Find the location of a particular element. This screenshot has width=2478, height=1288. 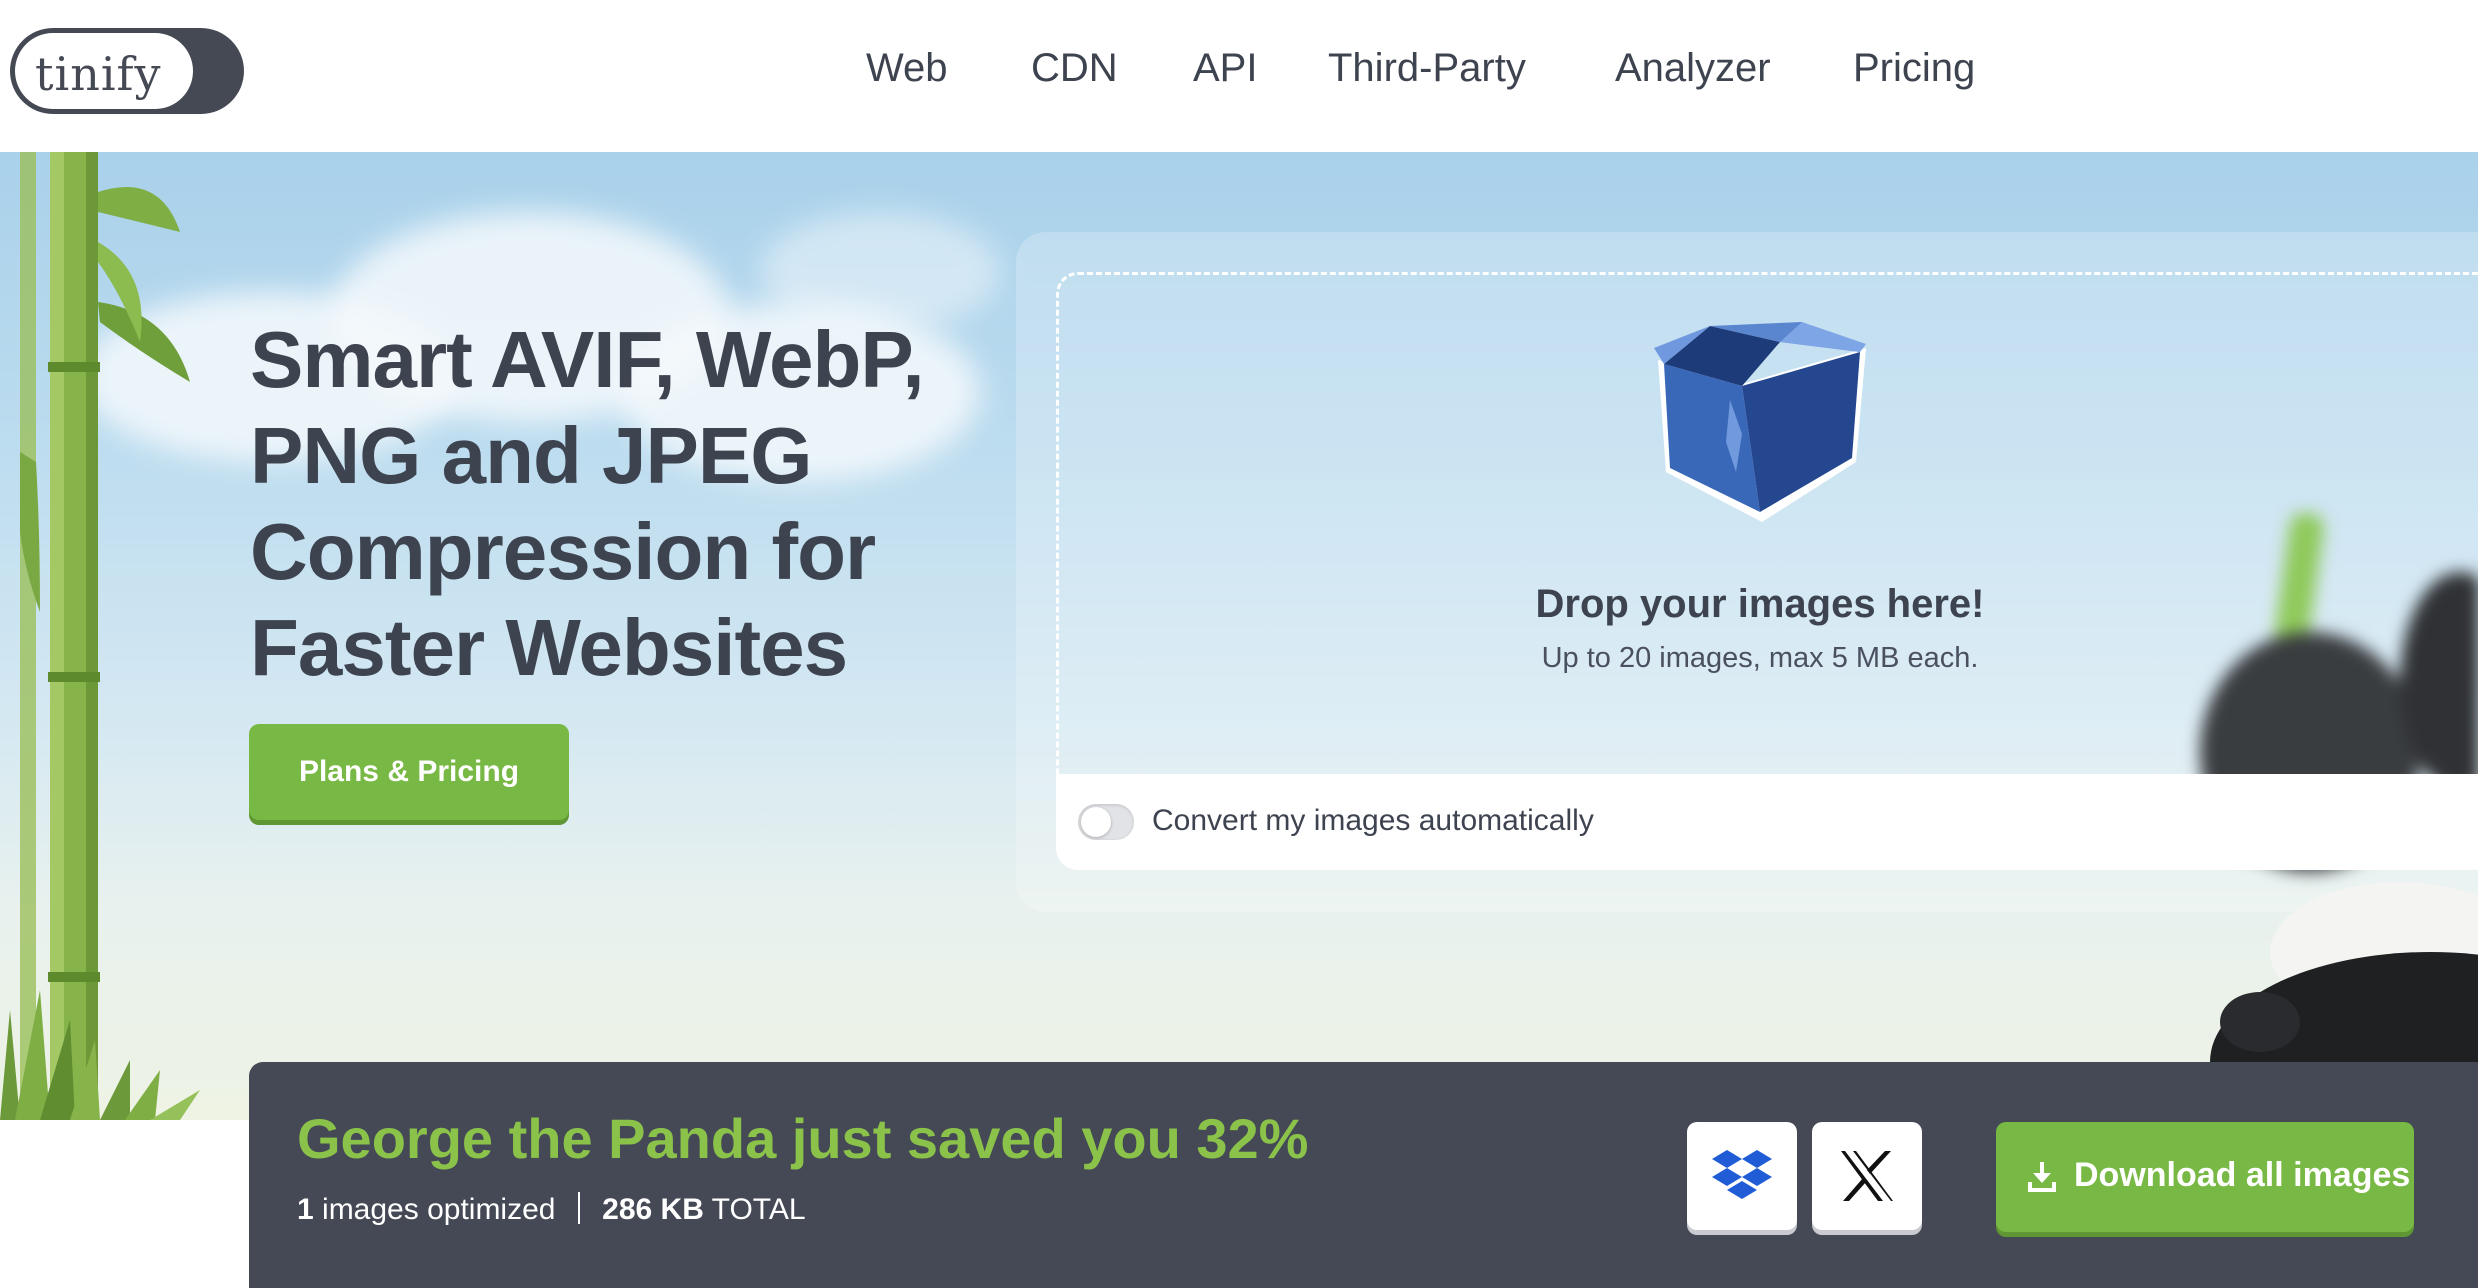

result-stats: 1 images optimized 286 KB TOTAL is located at coordinates (551, 1209).